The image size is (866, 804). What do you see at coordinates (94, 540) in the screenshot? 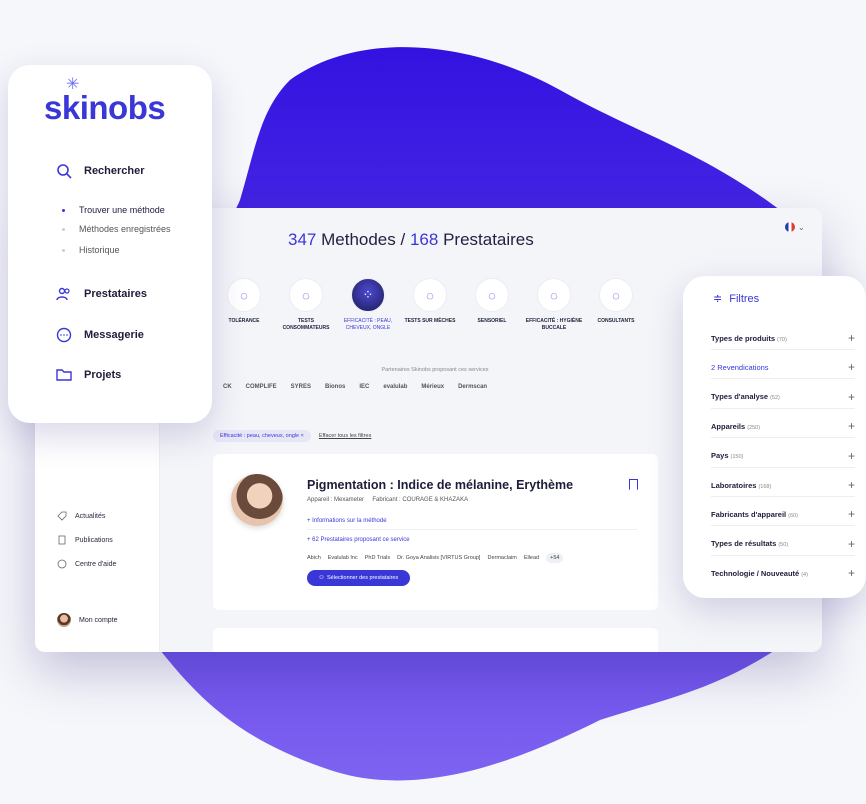
I see `nav-publications-label: Publications` at bounding box center [94, 540].